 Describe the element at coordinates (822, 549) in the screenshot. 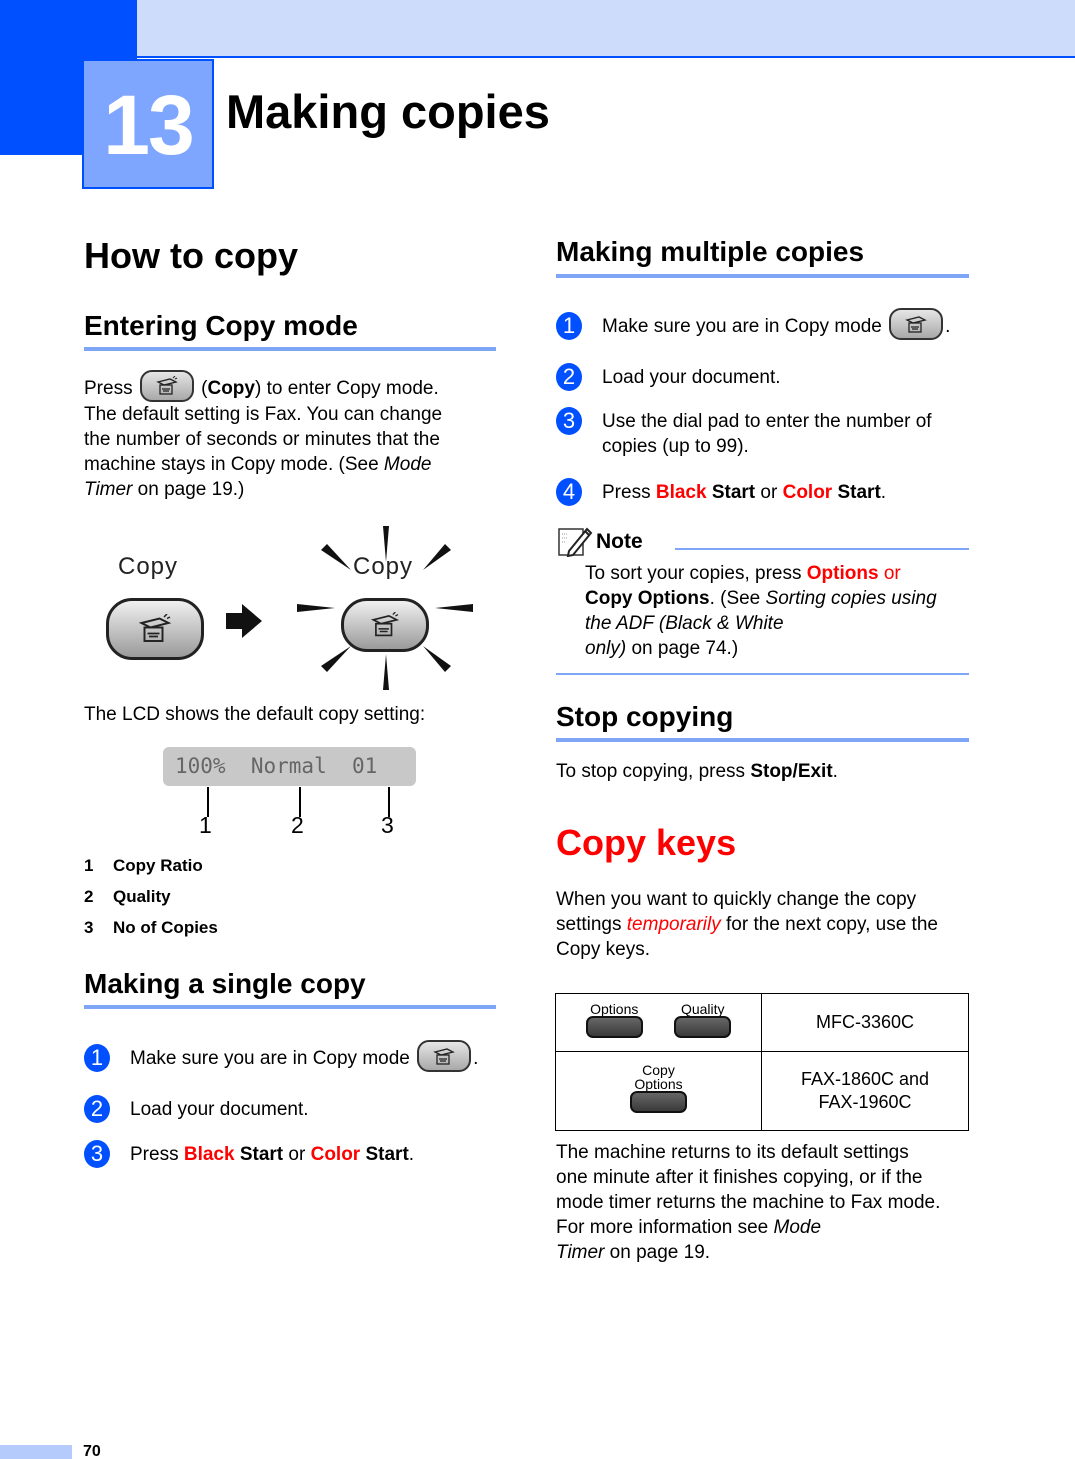

I see `note-rule-top` at that location.